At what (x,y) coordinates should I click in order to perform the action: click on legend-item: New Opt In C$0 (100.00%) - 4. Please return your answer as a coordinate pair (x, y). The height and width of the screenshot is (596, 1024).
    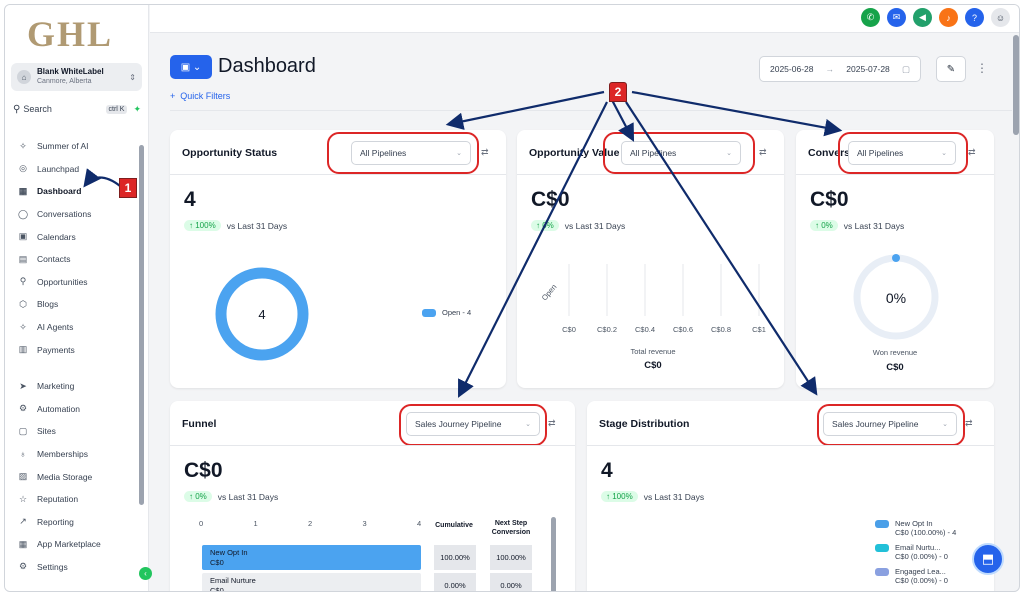
    Looking at the image, I should click on (915, 528).